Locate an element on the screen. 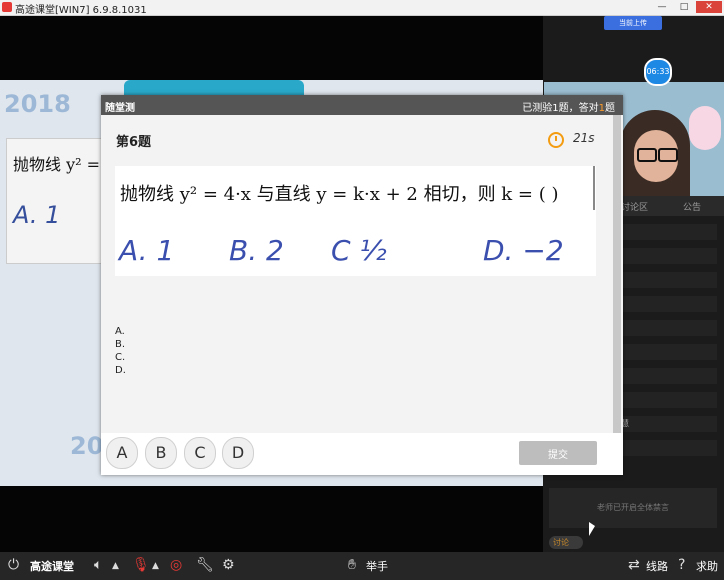 Image resolution: width=724 pixels, height=580 pixels. option-d-button: D is located at coordinates (238, 453).